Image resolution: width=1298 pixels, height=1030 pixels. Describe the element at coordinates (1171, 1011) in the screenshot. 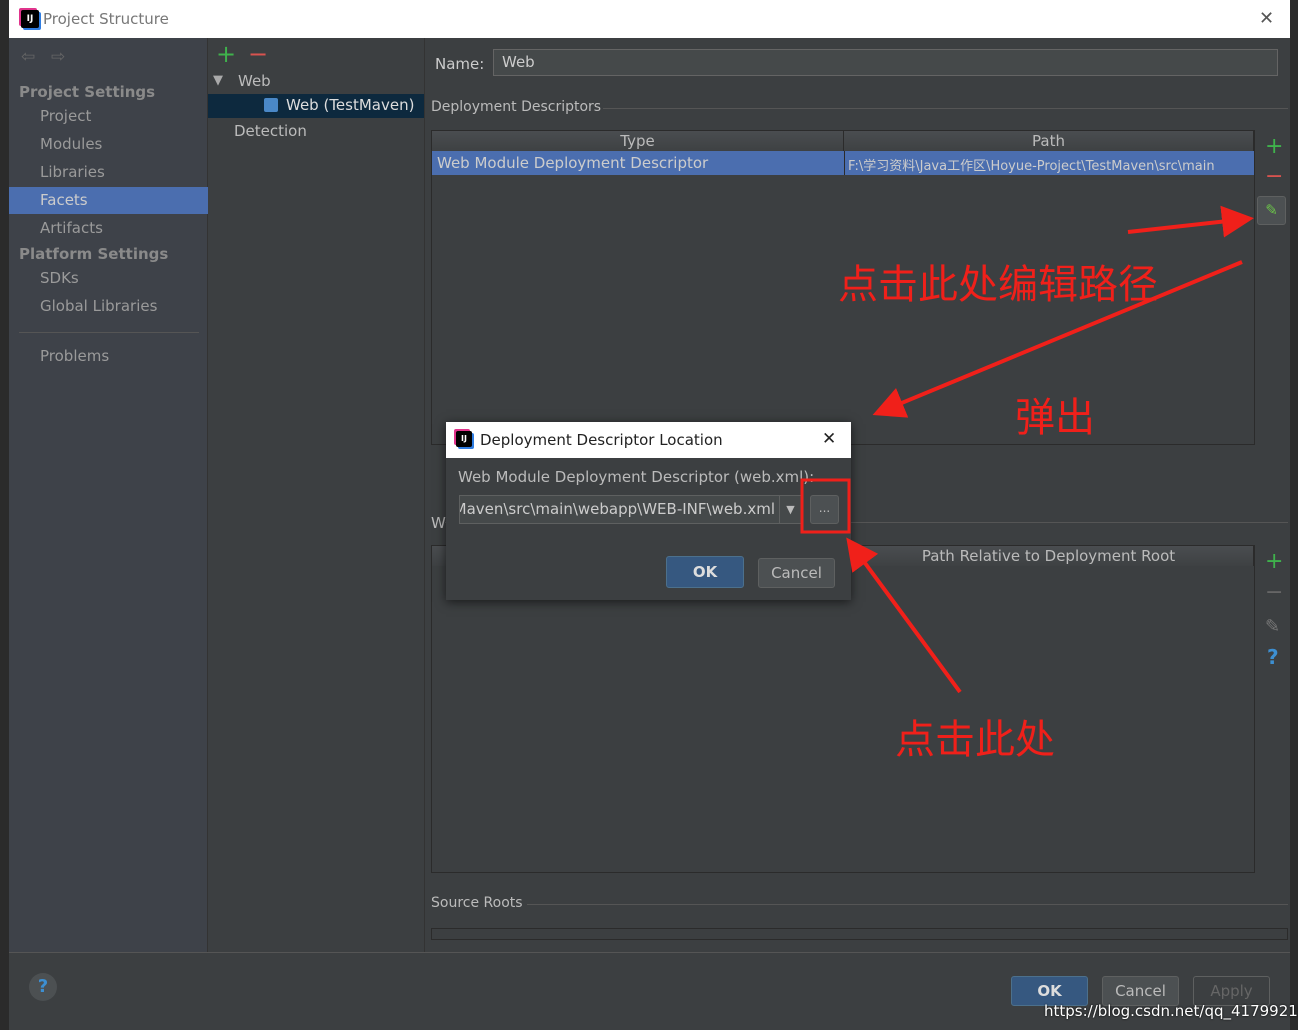

I see `watermark: https://blog.csdn.net/qq_41799219` at that location.